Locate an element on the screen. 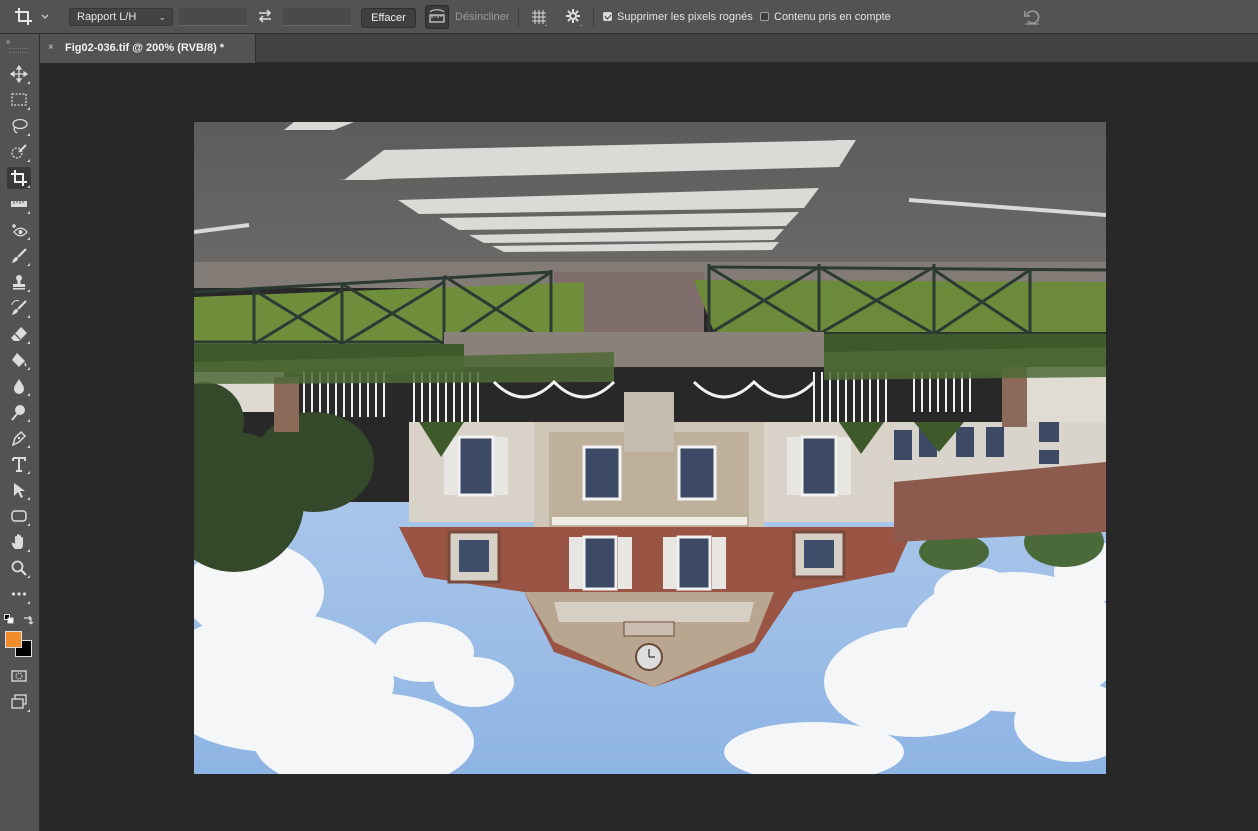  close-icon: × is located at coordinates (51, 47).